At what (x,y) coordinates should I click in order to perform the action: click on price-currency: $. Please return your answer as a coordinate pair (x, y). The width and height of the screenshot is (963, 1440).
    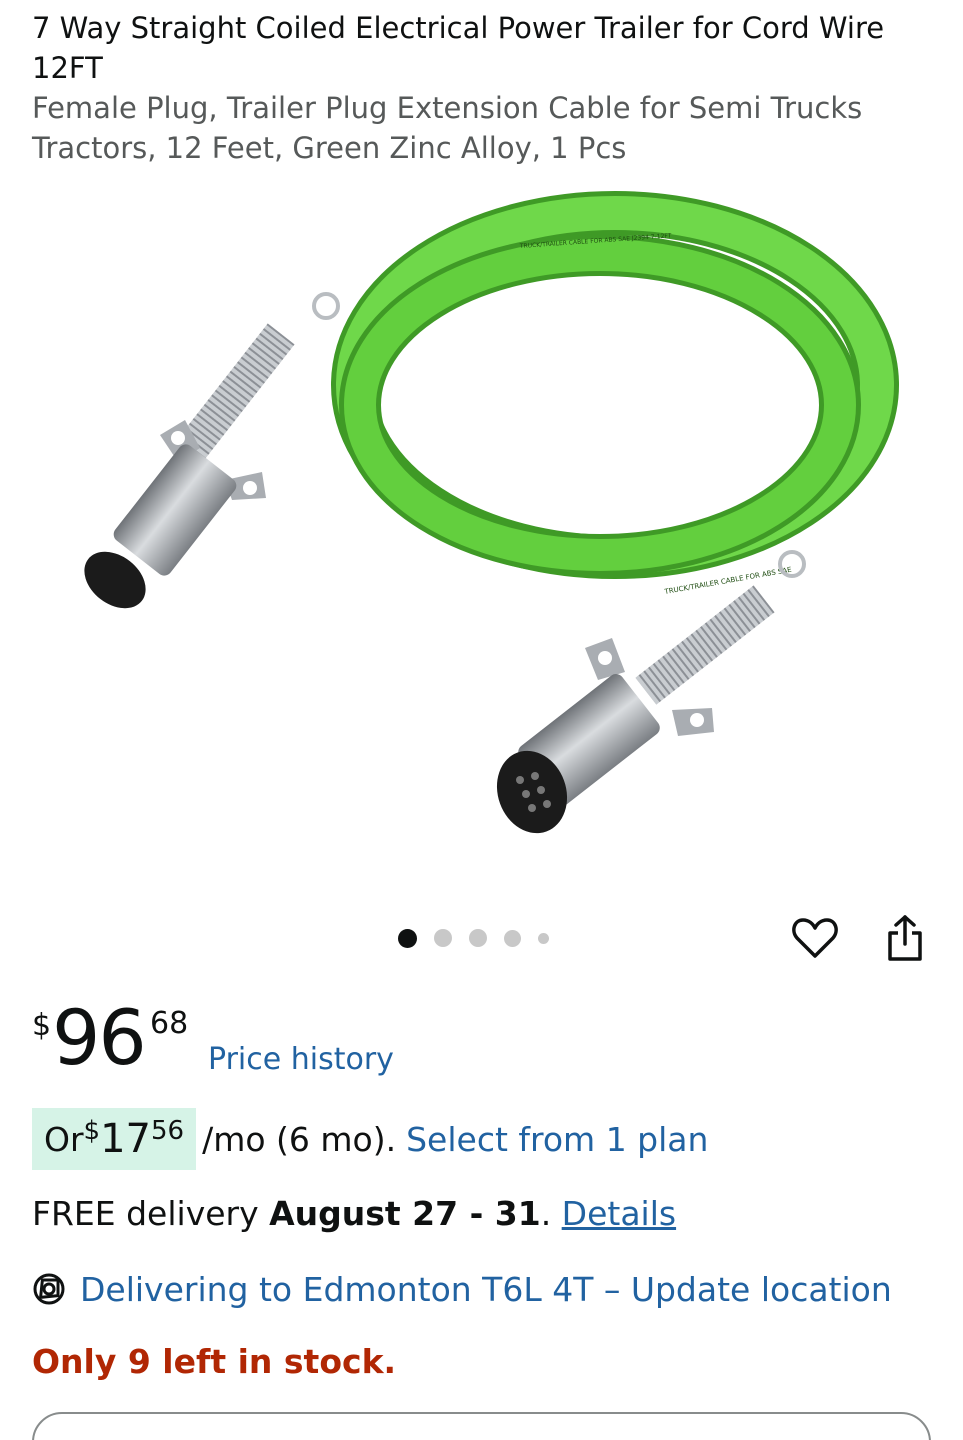
    Looking at the image, I should click on (42, 1025).